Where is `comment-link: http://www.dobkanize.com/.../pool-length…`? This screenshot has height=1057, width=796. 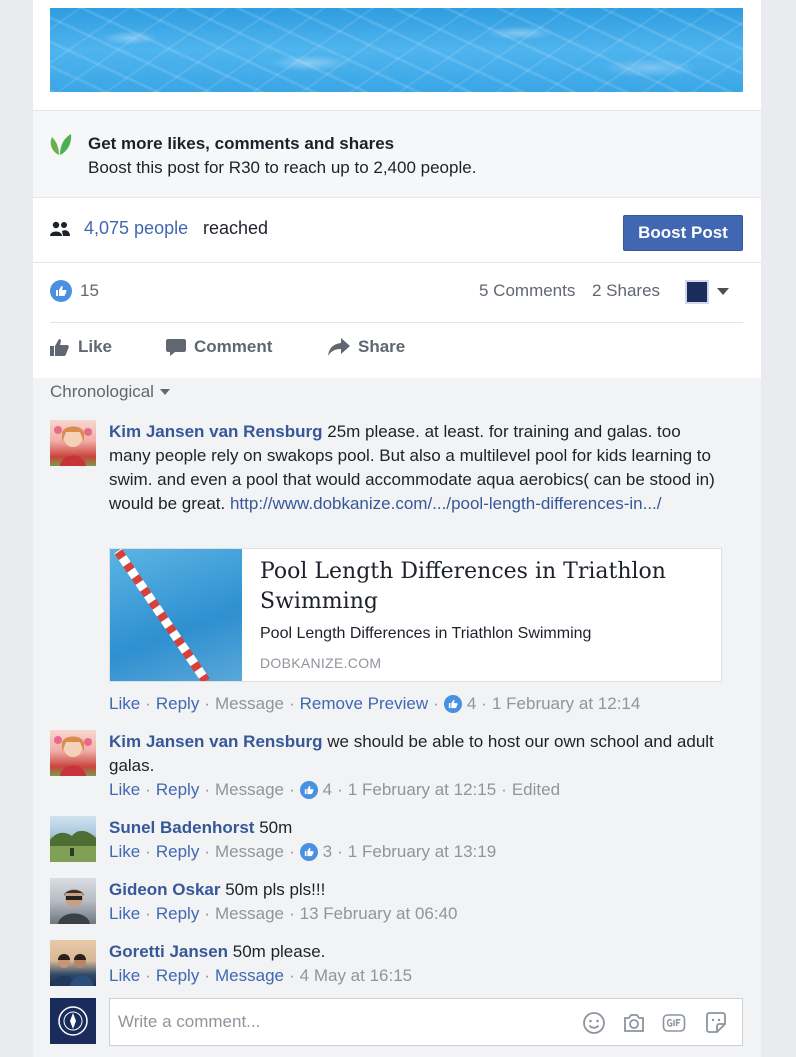
comment-link: http://www.dobkanize.com/.../pool-length… is located at coordinates (446, 503).